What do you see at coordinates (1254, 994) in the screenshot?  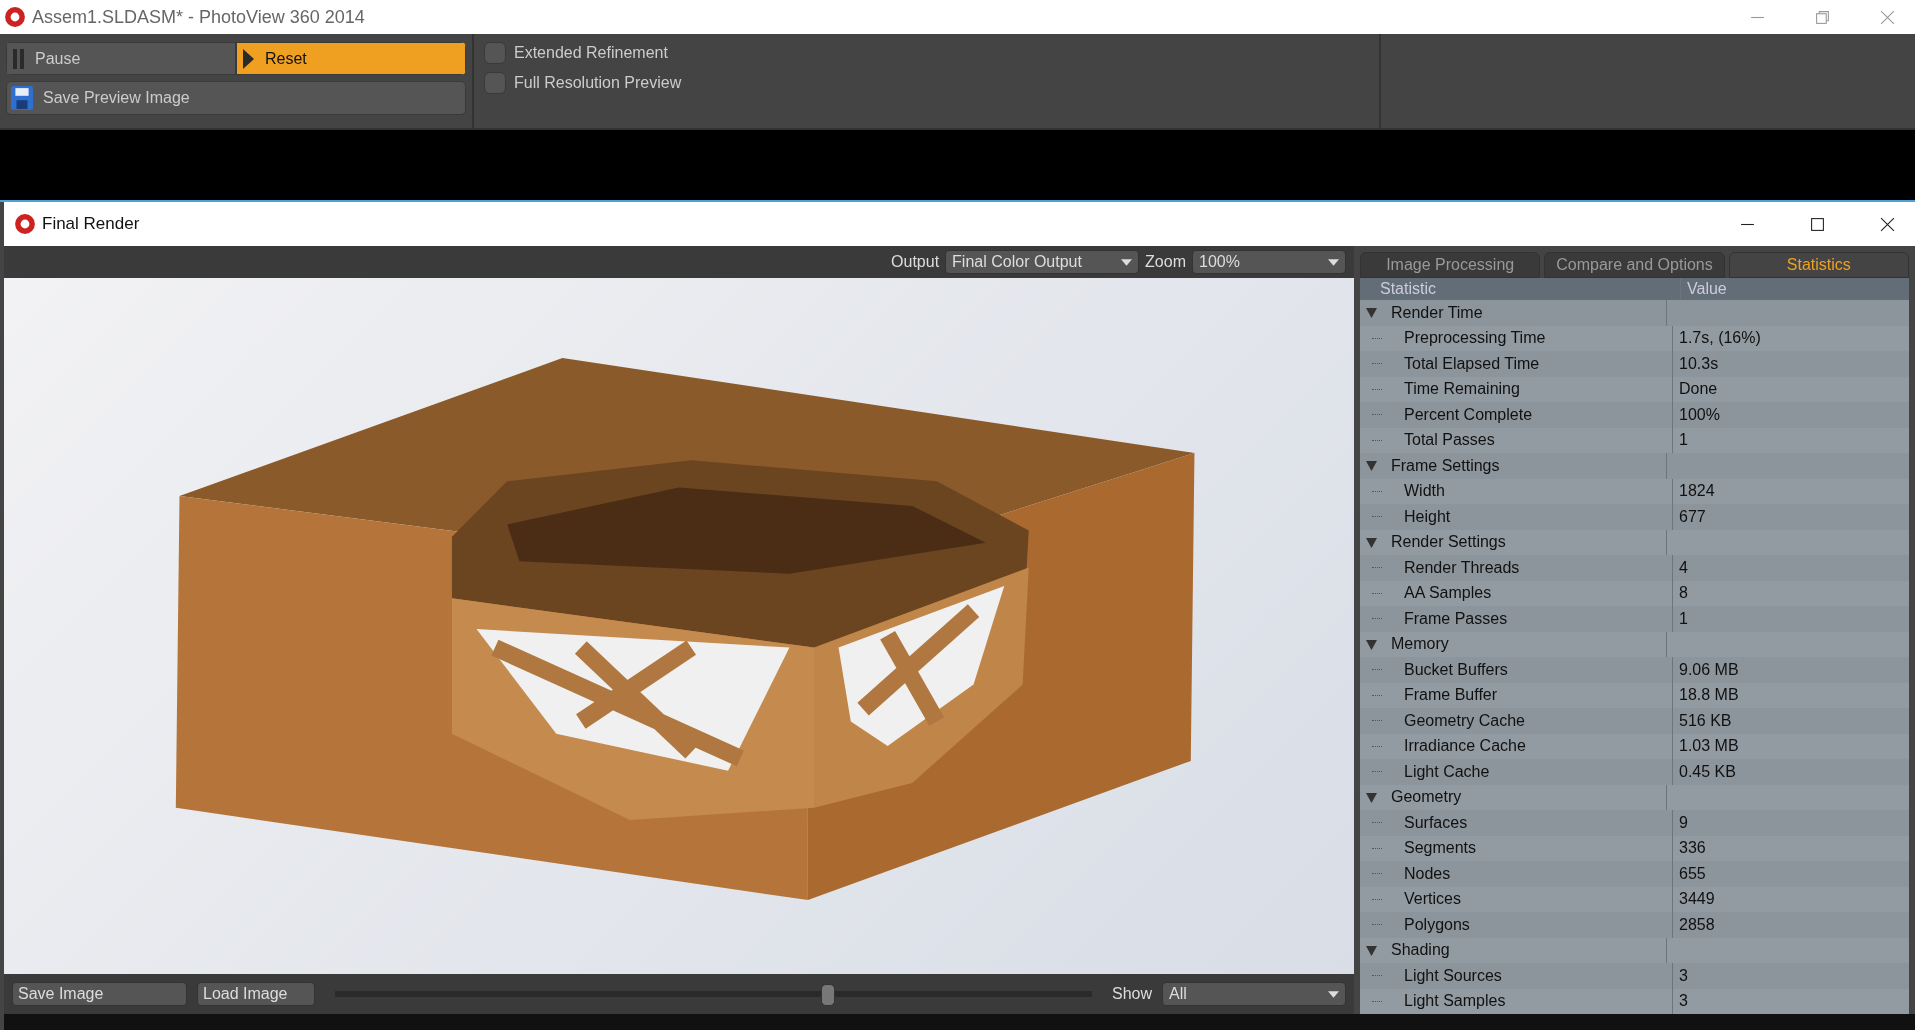 I see `show-dropdown: All` at bounding box center [1254, 994].